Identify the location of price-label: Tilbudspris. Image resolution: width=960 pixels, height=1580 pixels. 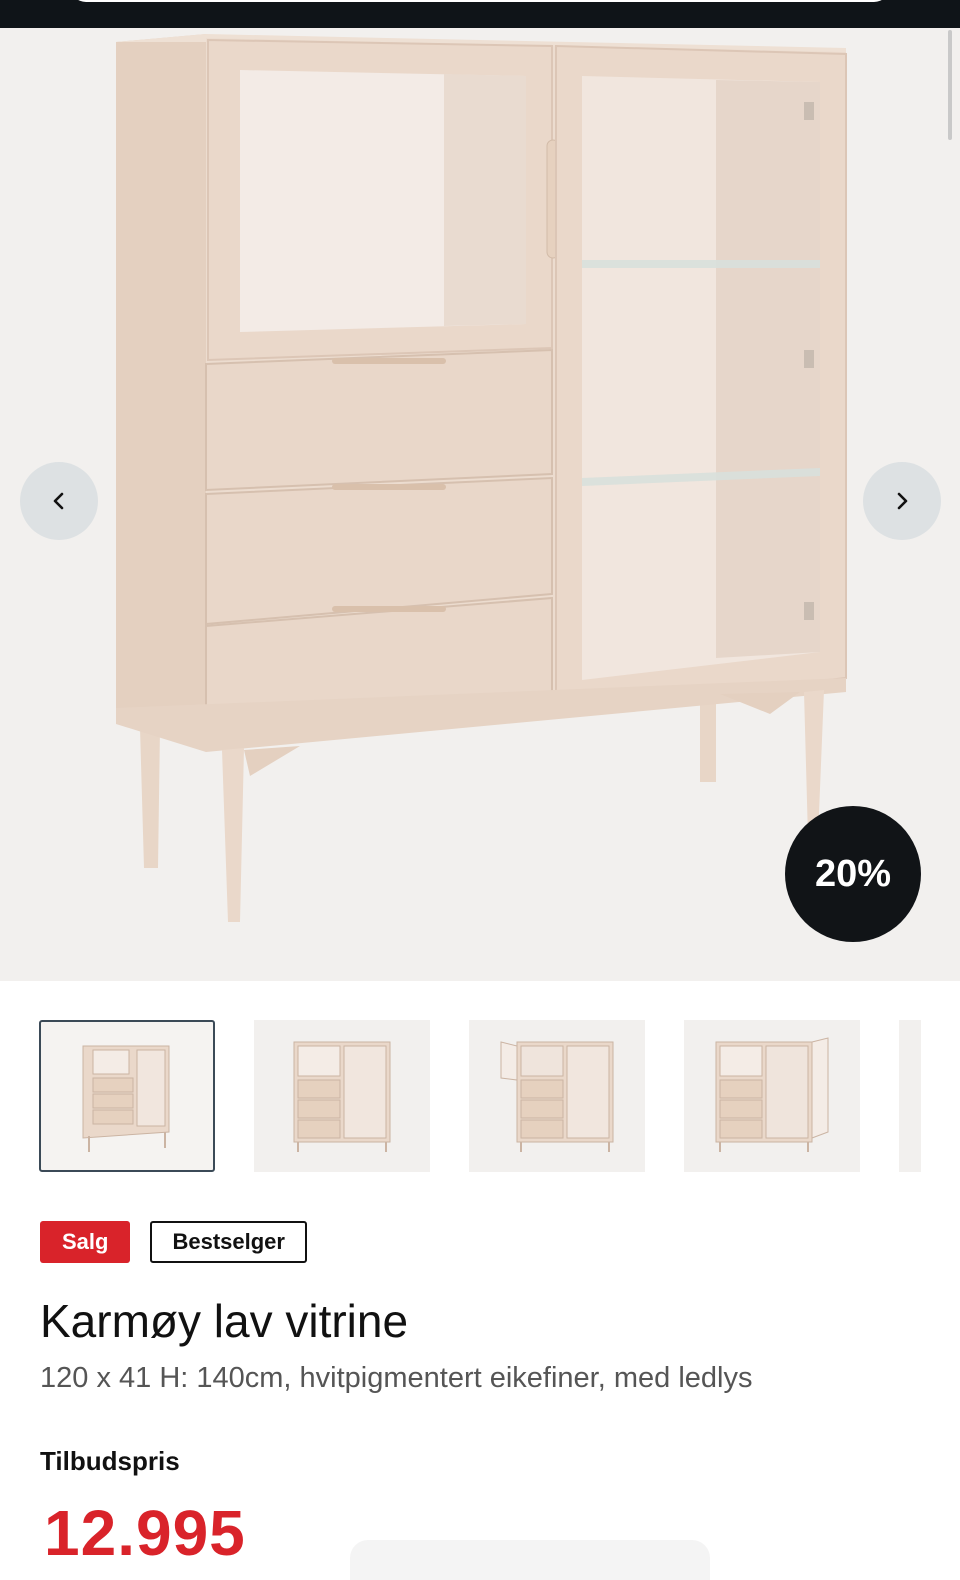
(110, 1461).